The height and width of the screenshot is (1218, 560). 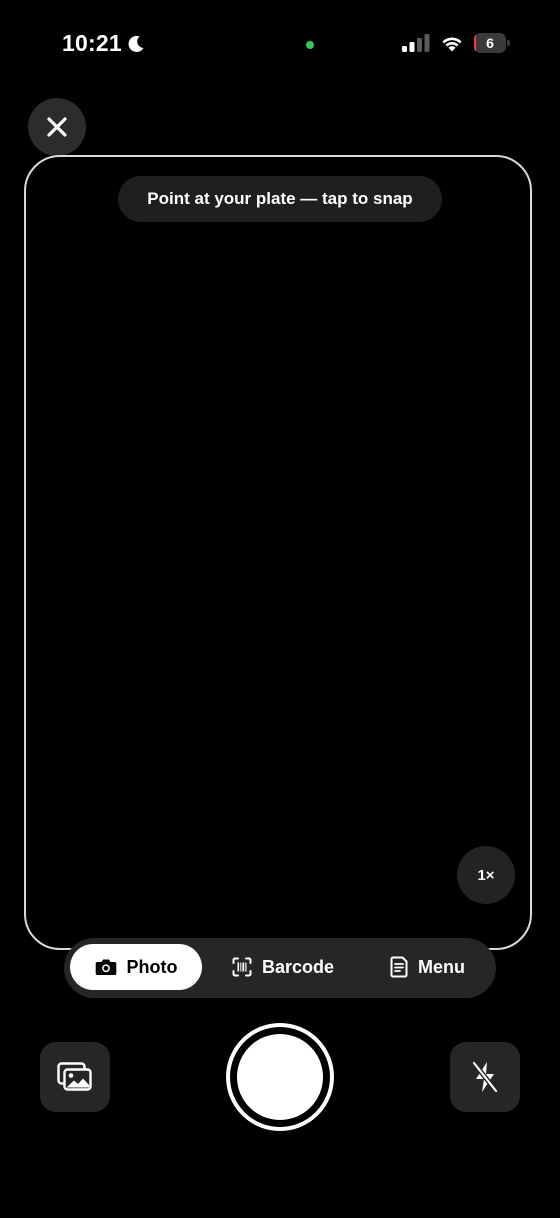 I want to click on gallery-button, so click(x=75, y=1077).